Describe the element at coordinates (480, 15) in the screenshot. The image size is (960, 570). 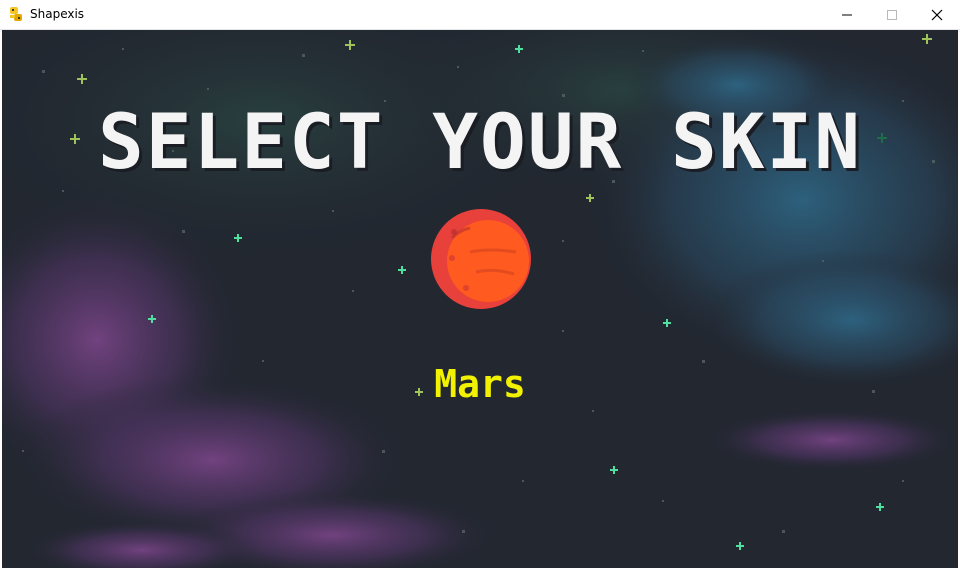
I see `title-bar: Shapexis` at that location.